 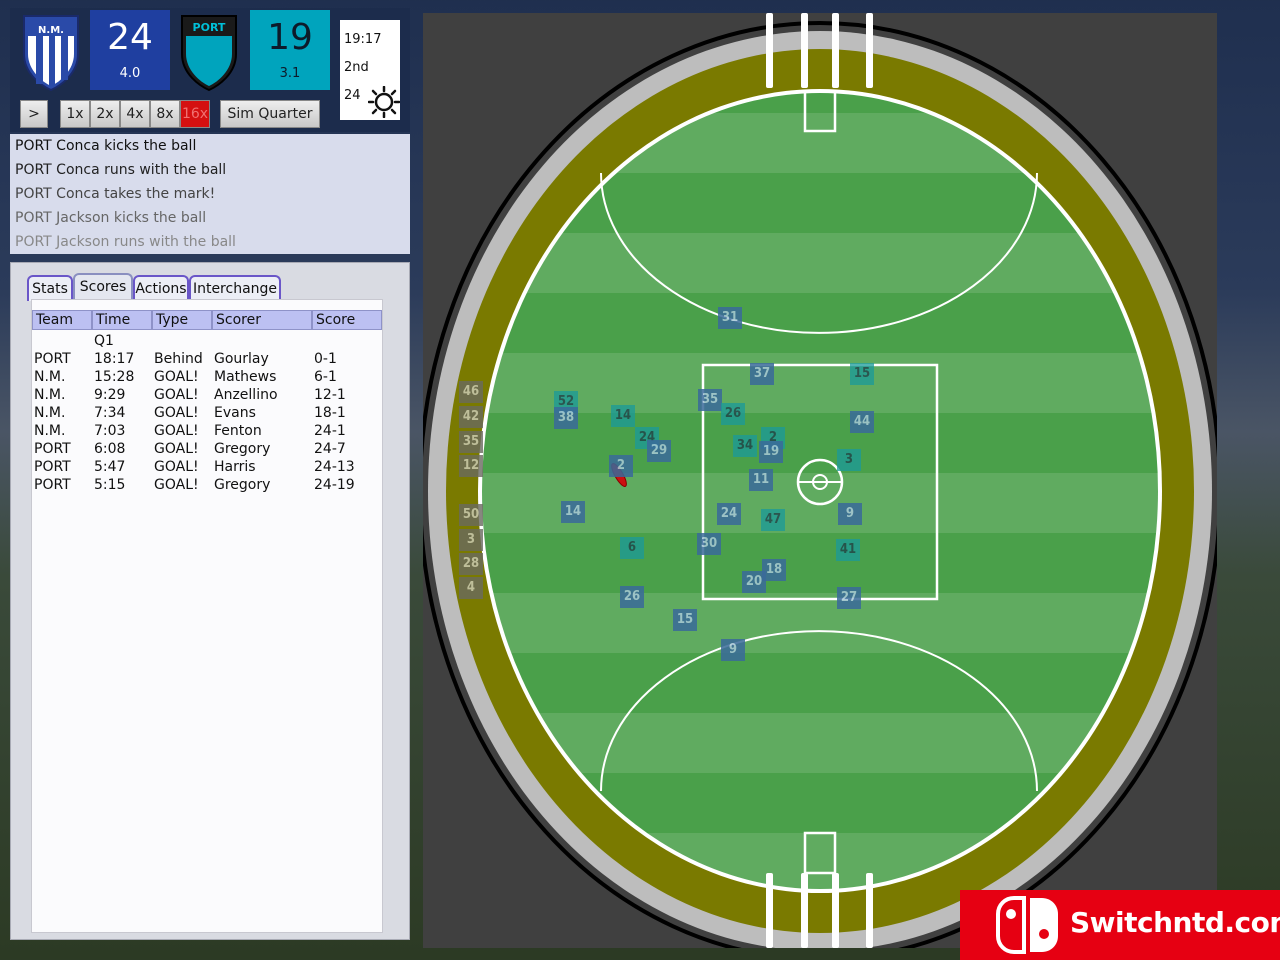 I want to click on player-marker: 29, so click(x=659, y=451).